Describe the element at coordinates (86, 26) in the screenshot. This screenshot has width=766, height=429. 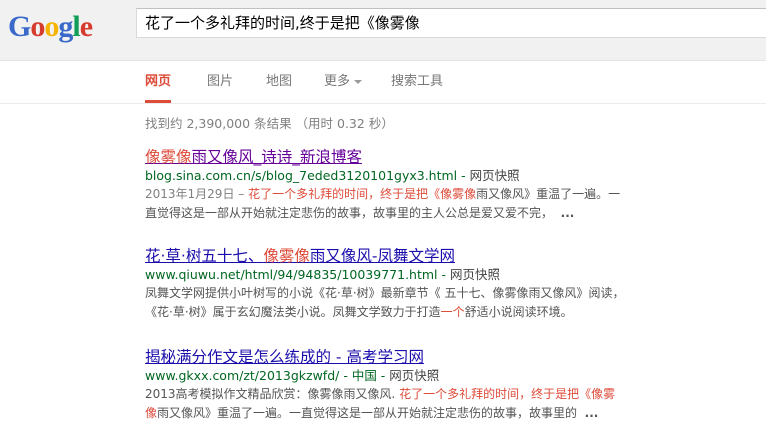
I see `logo-letter: e` at that location.